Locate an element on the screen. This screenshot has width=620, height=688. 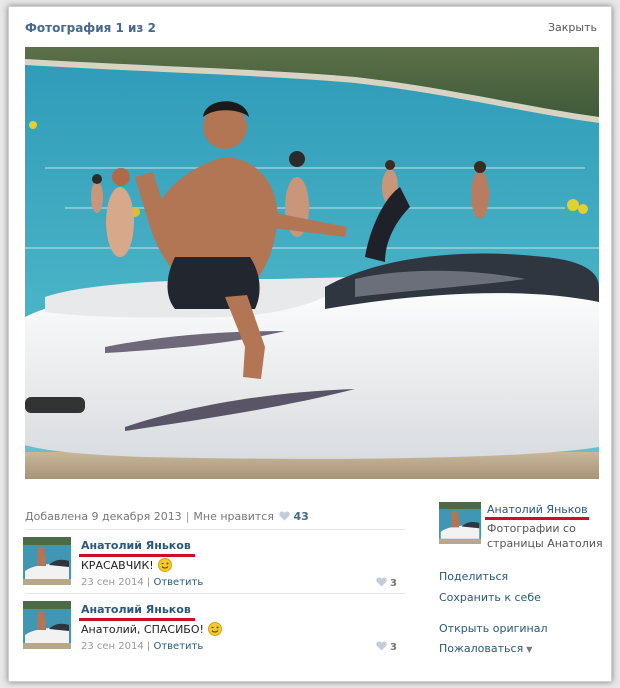
comment-text: КРАСАВЧИК! is located at coordinates (126, 566).